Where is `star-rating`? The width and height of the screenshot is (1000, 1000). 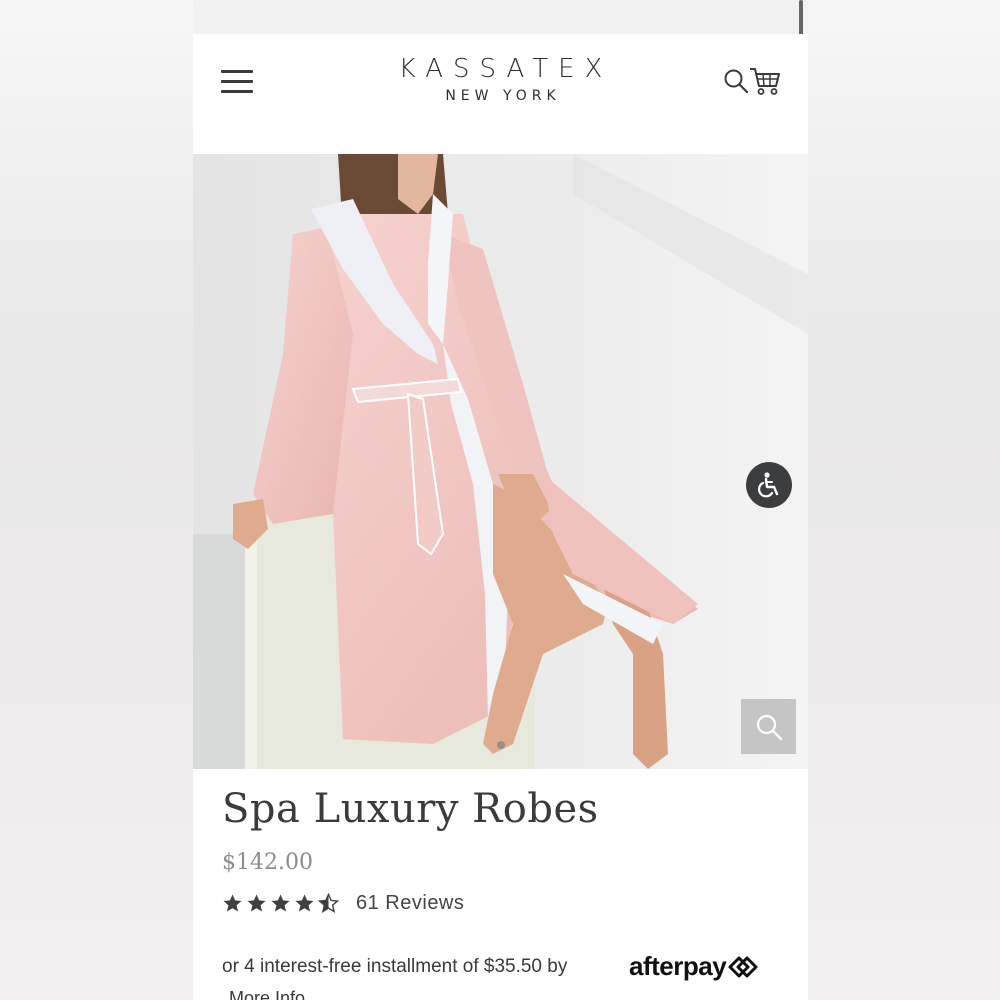
star-rating is located at coordinates (280, 903).